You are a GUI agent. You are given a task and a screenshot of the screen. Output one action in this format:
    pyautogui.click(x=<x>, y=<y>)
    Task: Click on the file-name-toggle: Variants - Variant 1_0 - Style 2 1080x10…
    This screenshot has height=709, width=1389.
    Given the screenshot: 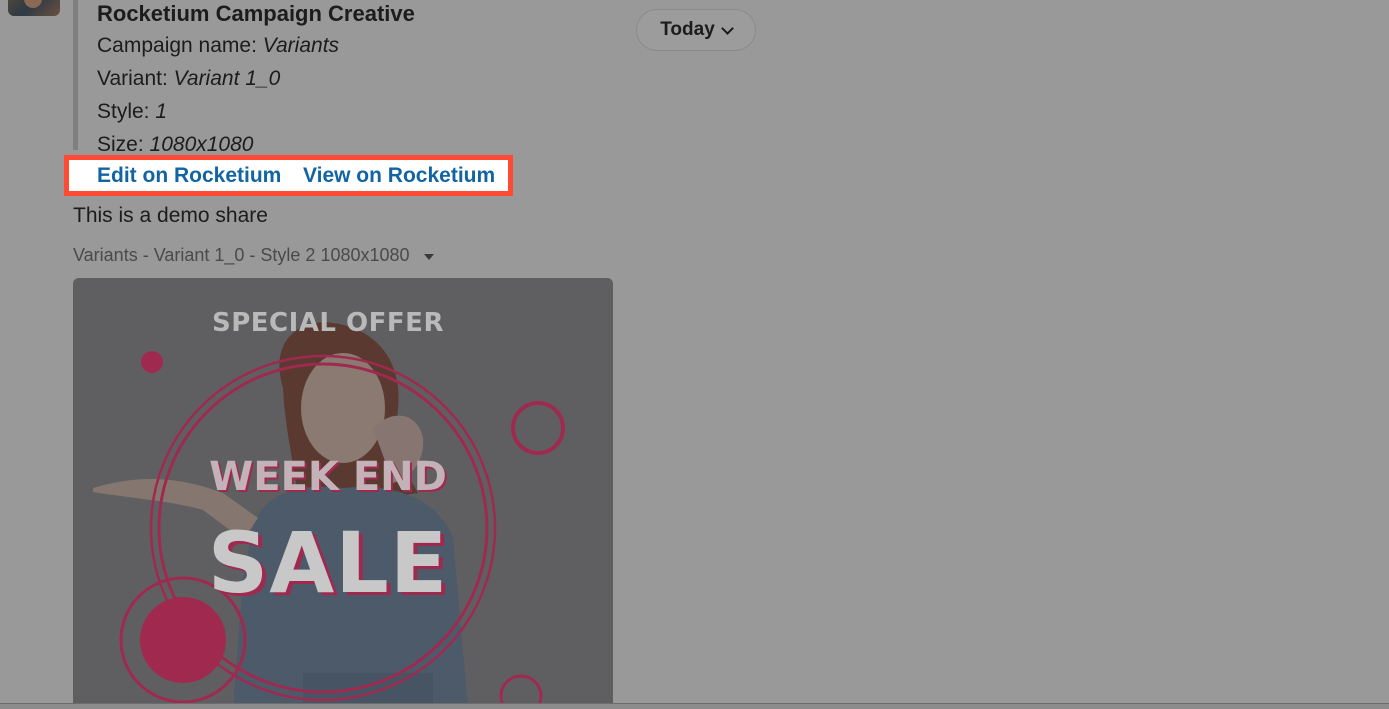 What is the action you would take?
    pyautogui.click(x=253, y=255)
    